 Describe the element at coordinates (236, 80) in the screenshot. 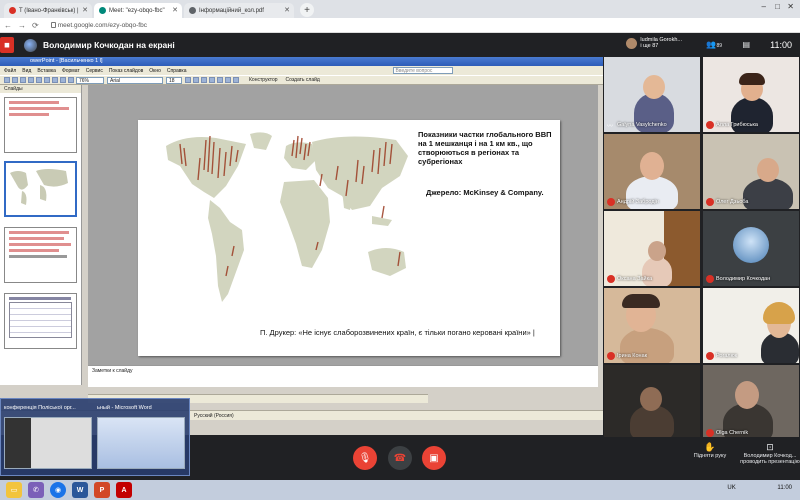

I see `font-color-icon` at that location.